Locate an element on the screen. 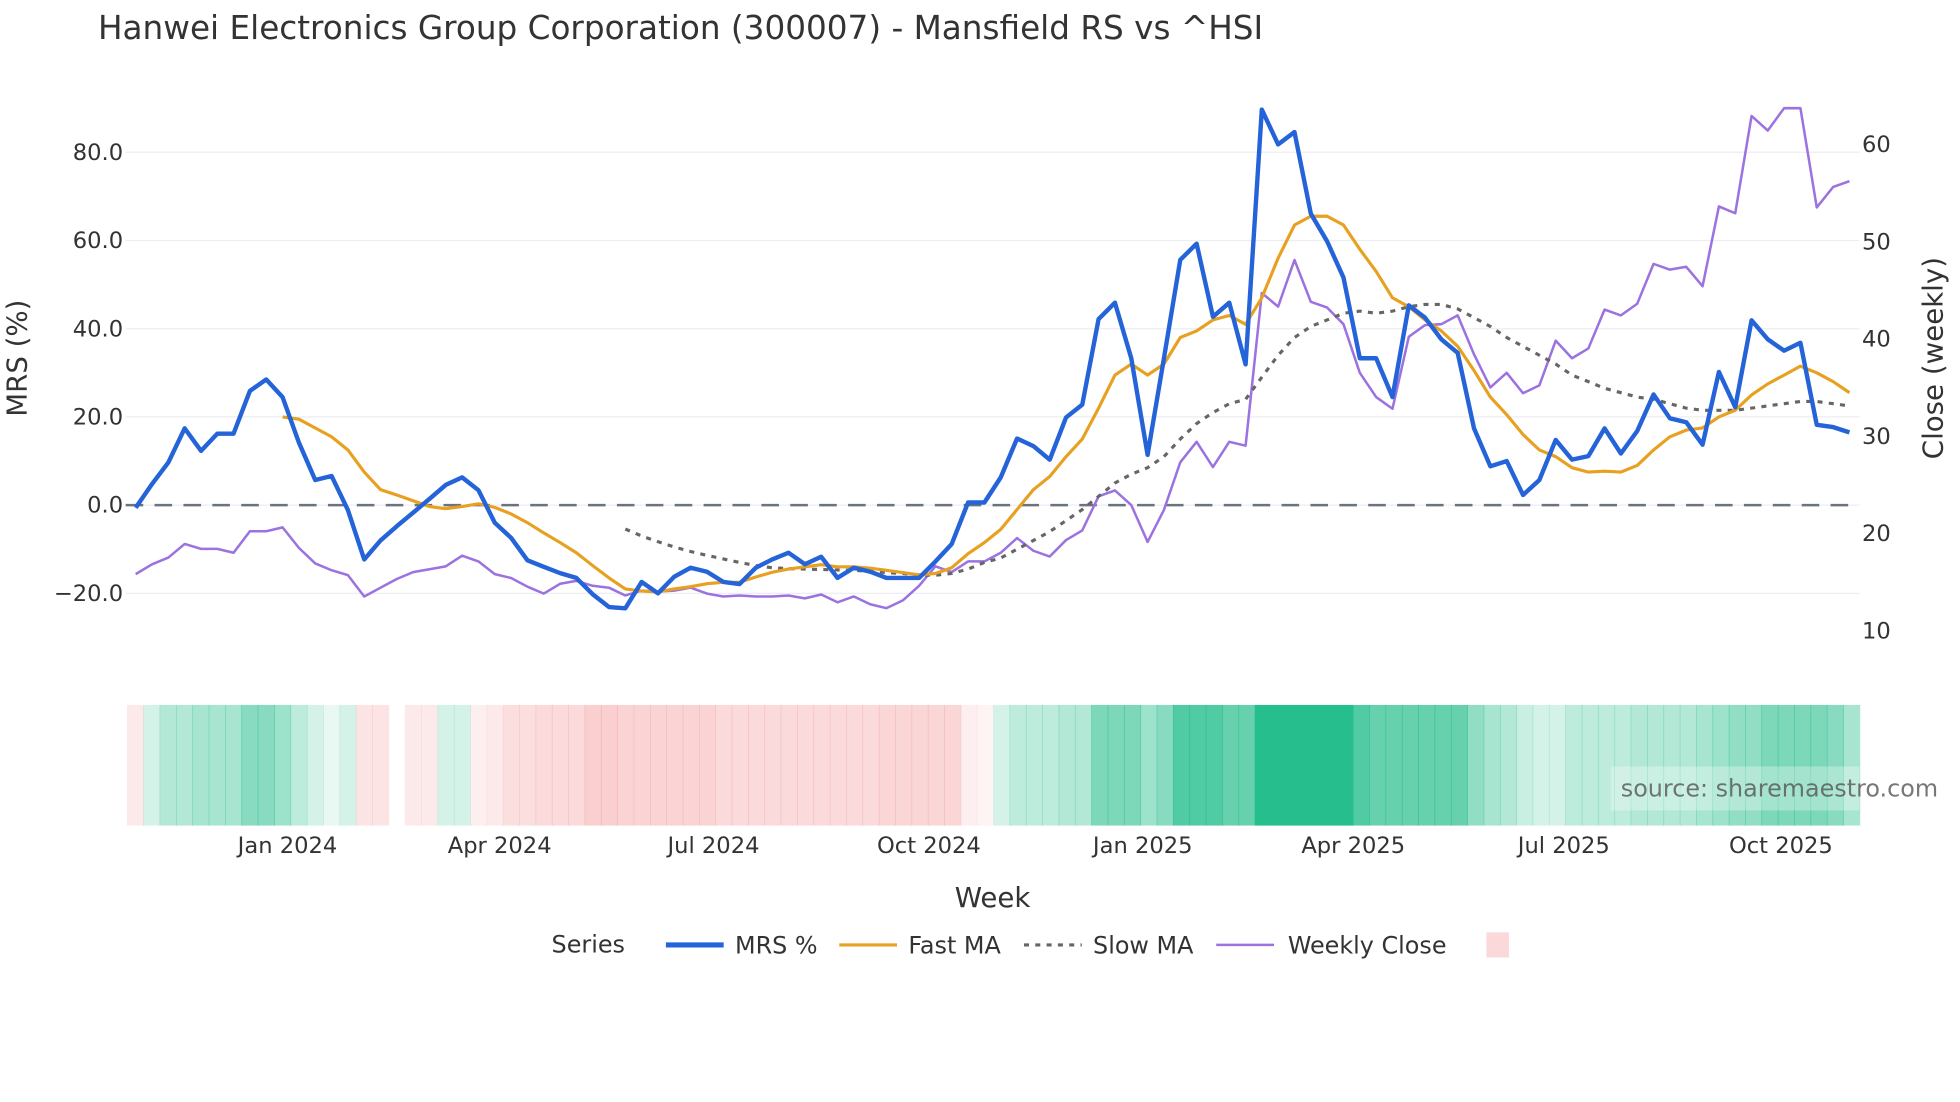  y-tick-label: 20.0 is located at coordinates (98, 417).